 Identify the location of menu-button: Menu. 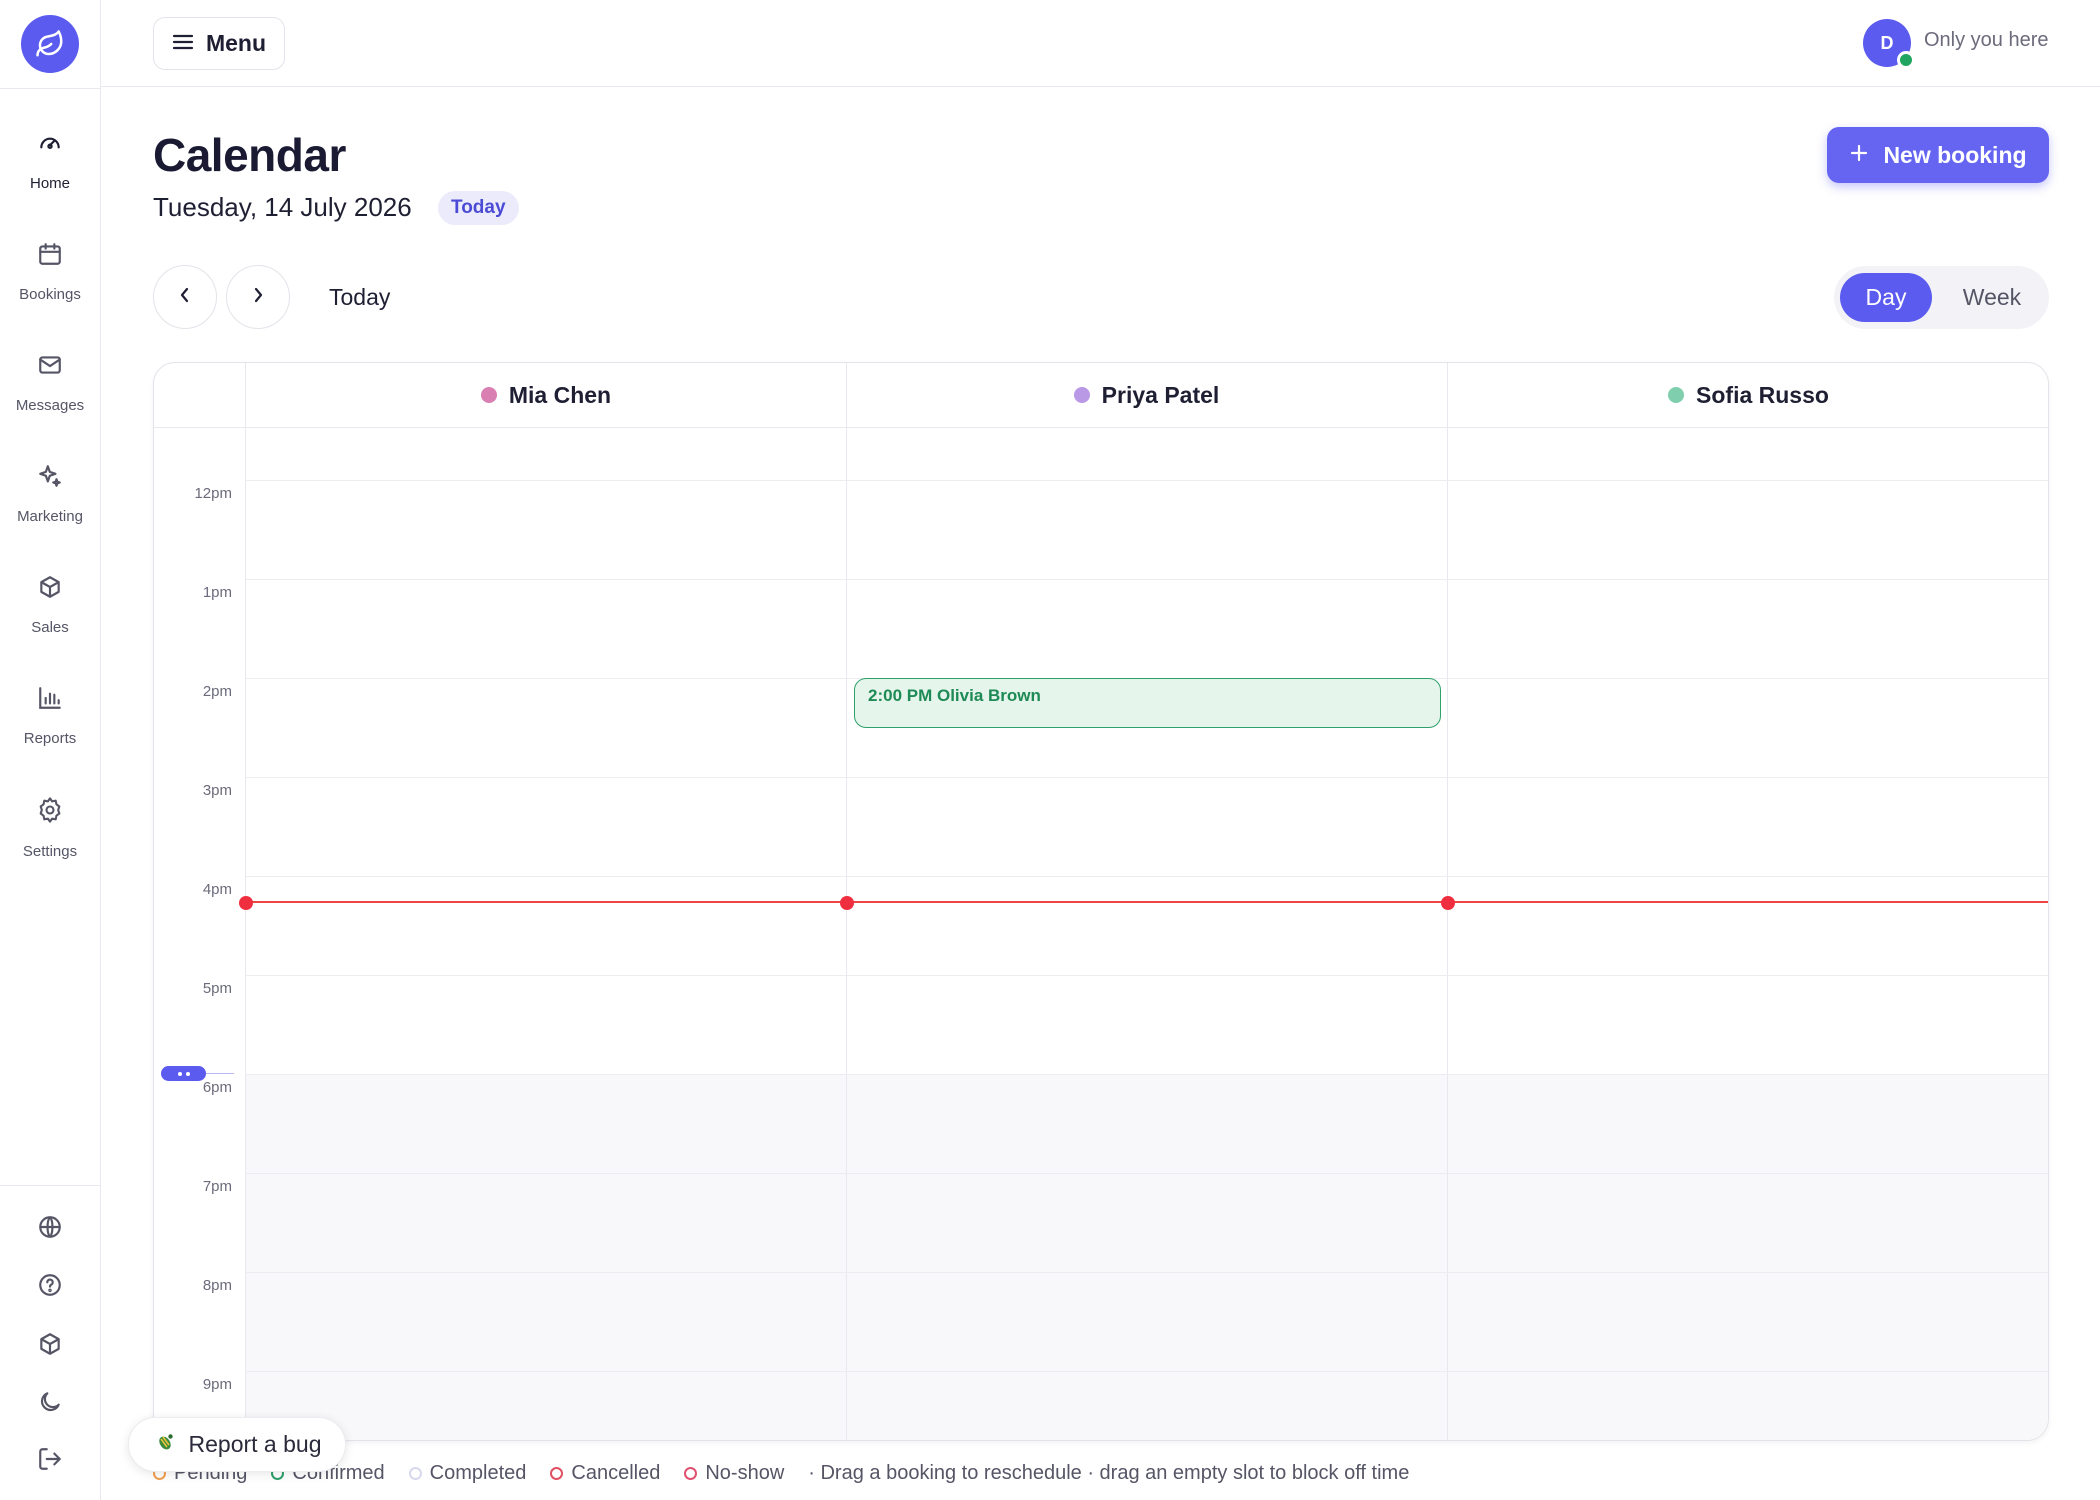
(219, 43).